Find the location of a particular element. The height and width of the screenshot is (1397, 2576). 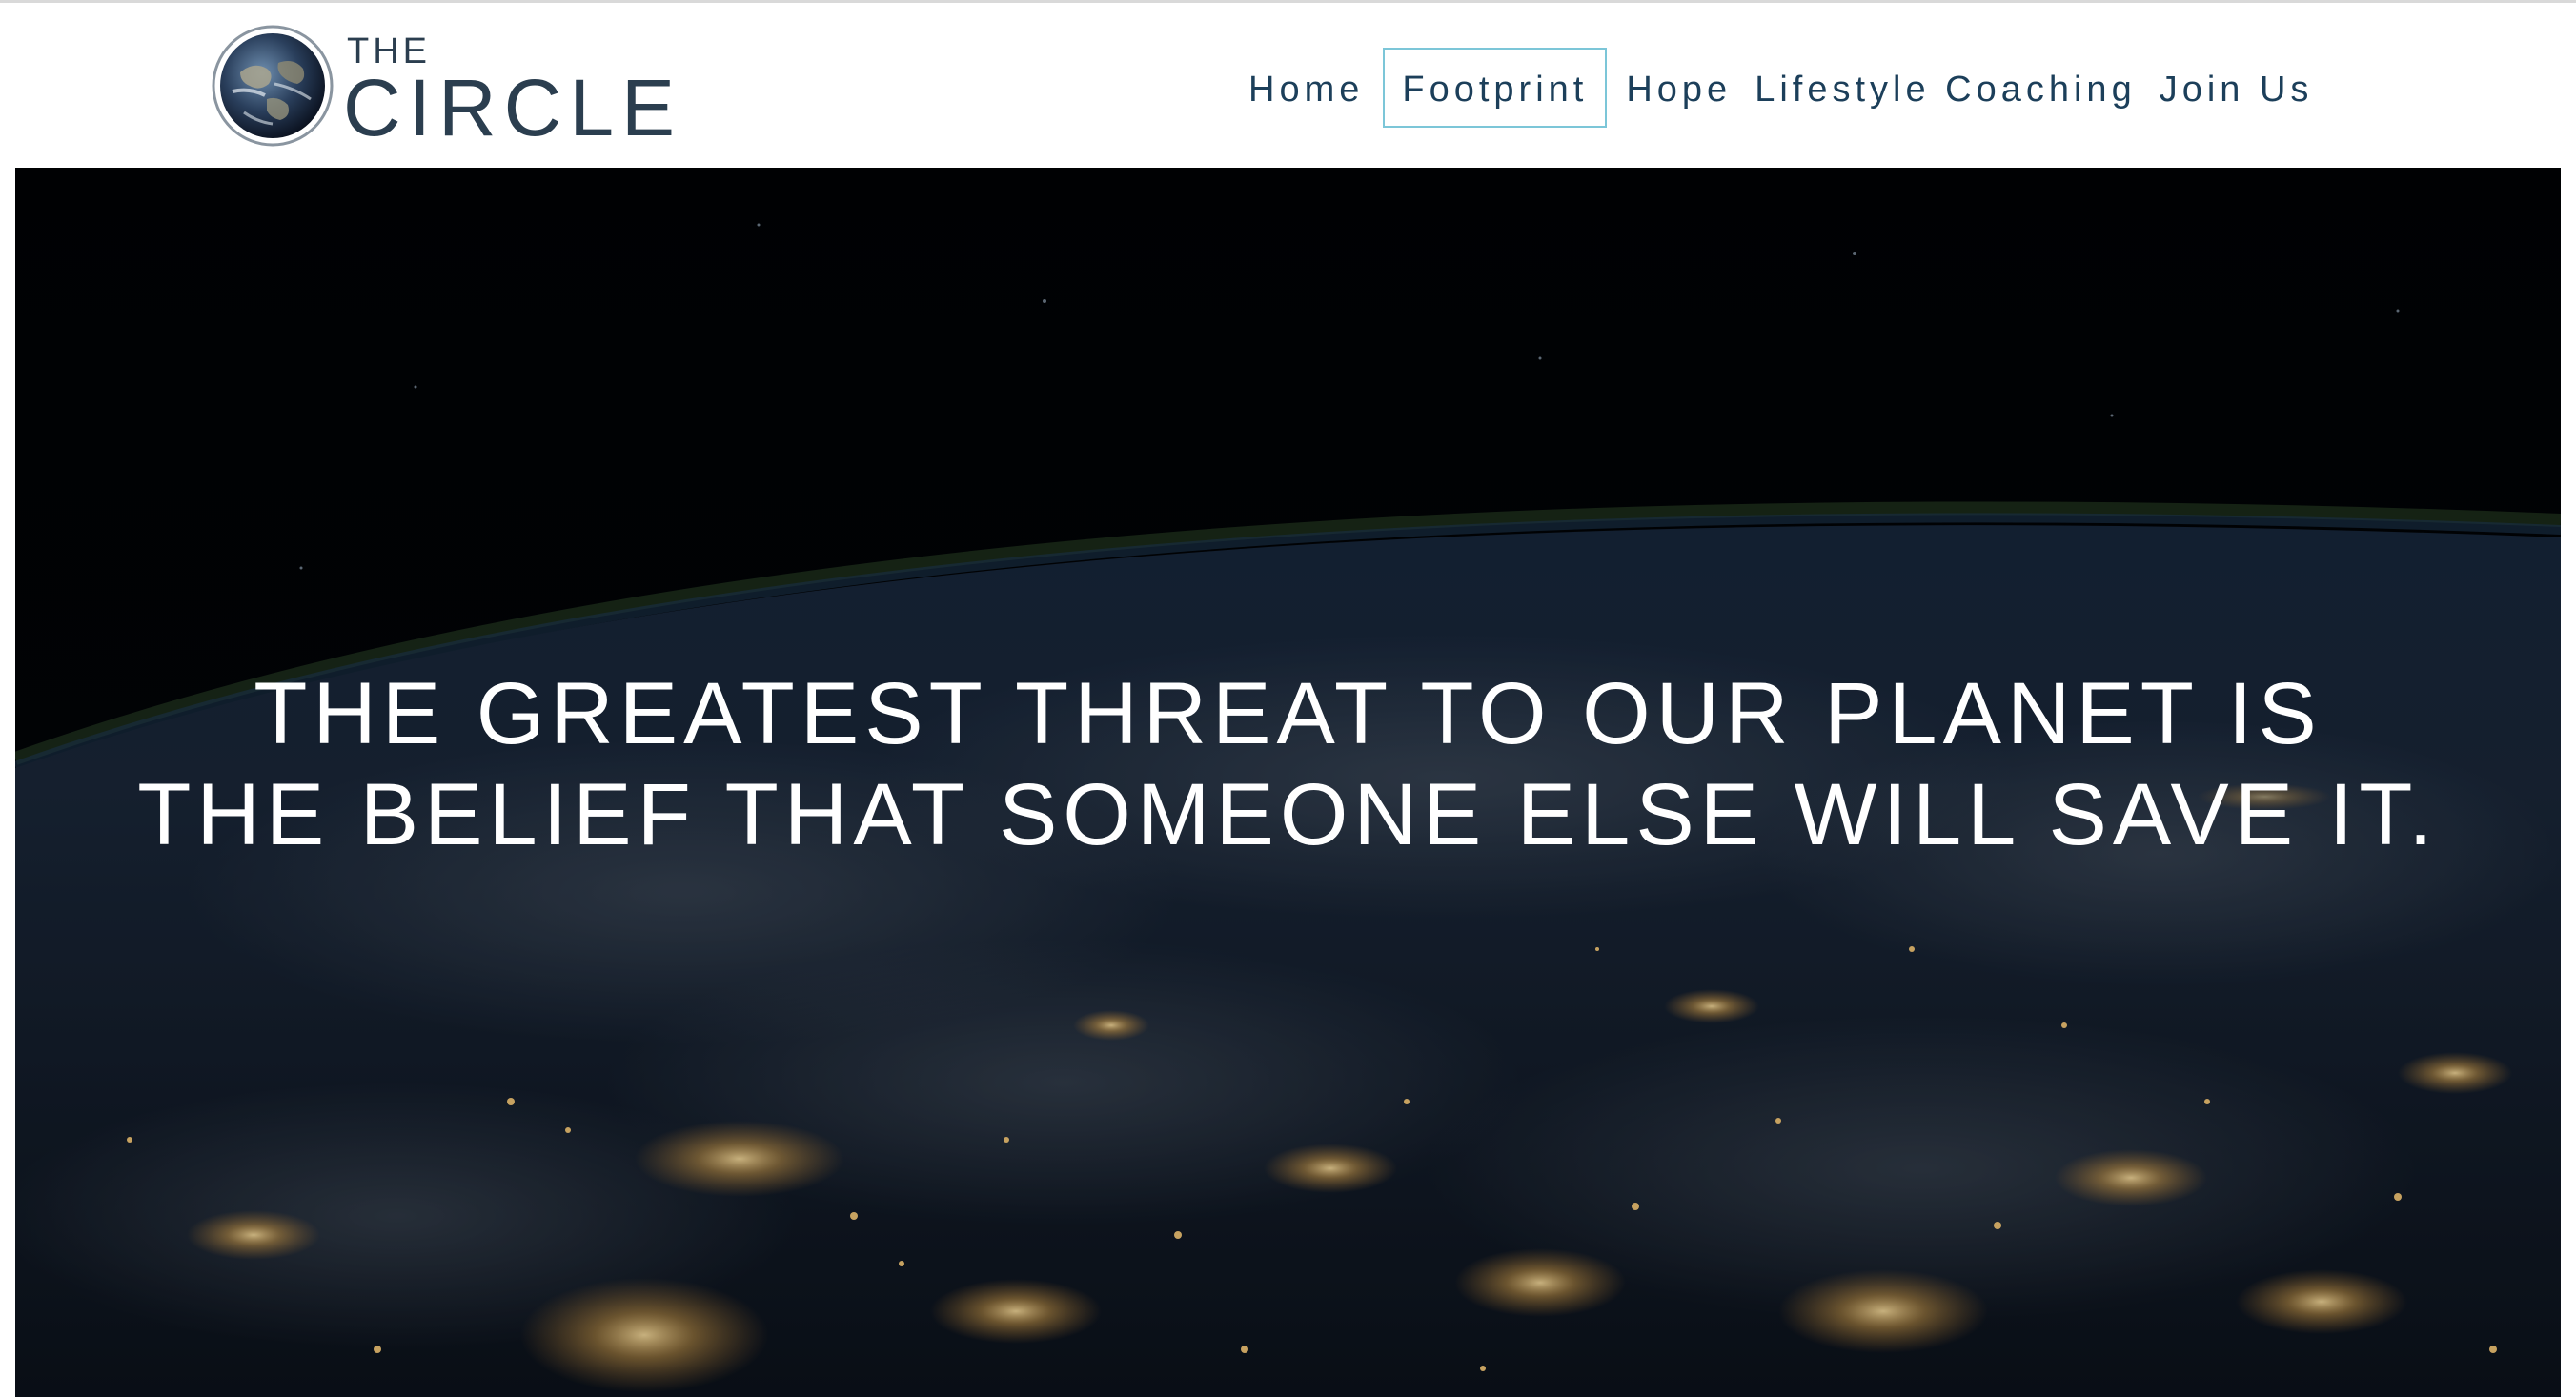

site-logo: THE CIRCLE is located at coordinates (450, 88).